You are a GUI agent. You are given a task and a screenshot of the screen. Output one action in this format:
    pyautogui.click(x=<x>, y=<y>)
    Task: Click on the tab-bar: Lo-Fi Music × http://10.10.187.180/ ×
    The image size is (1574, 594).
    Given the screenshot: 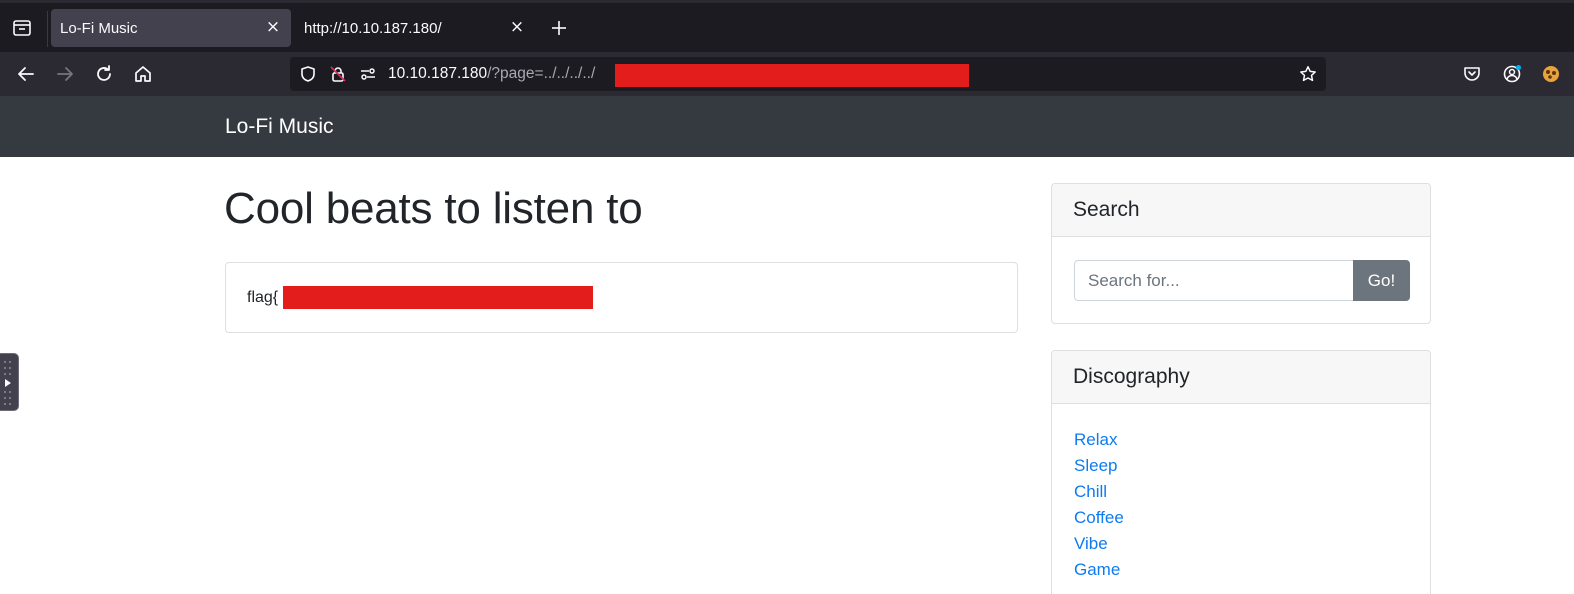 What is the action you would take?
    pyautogui.click(x=787, y=26)
    